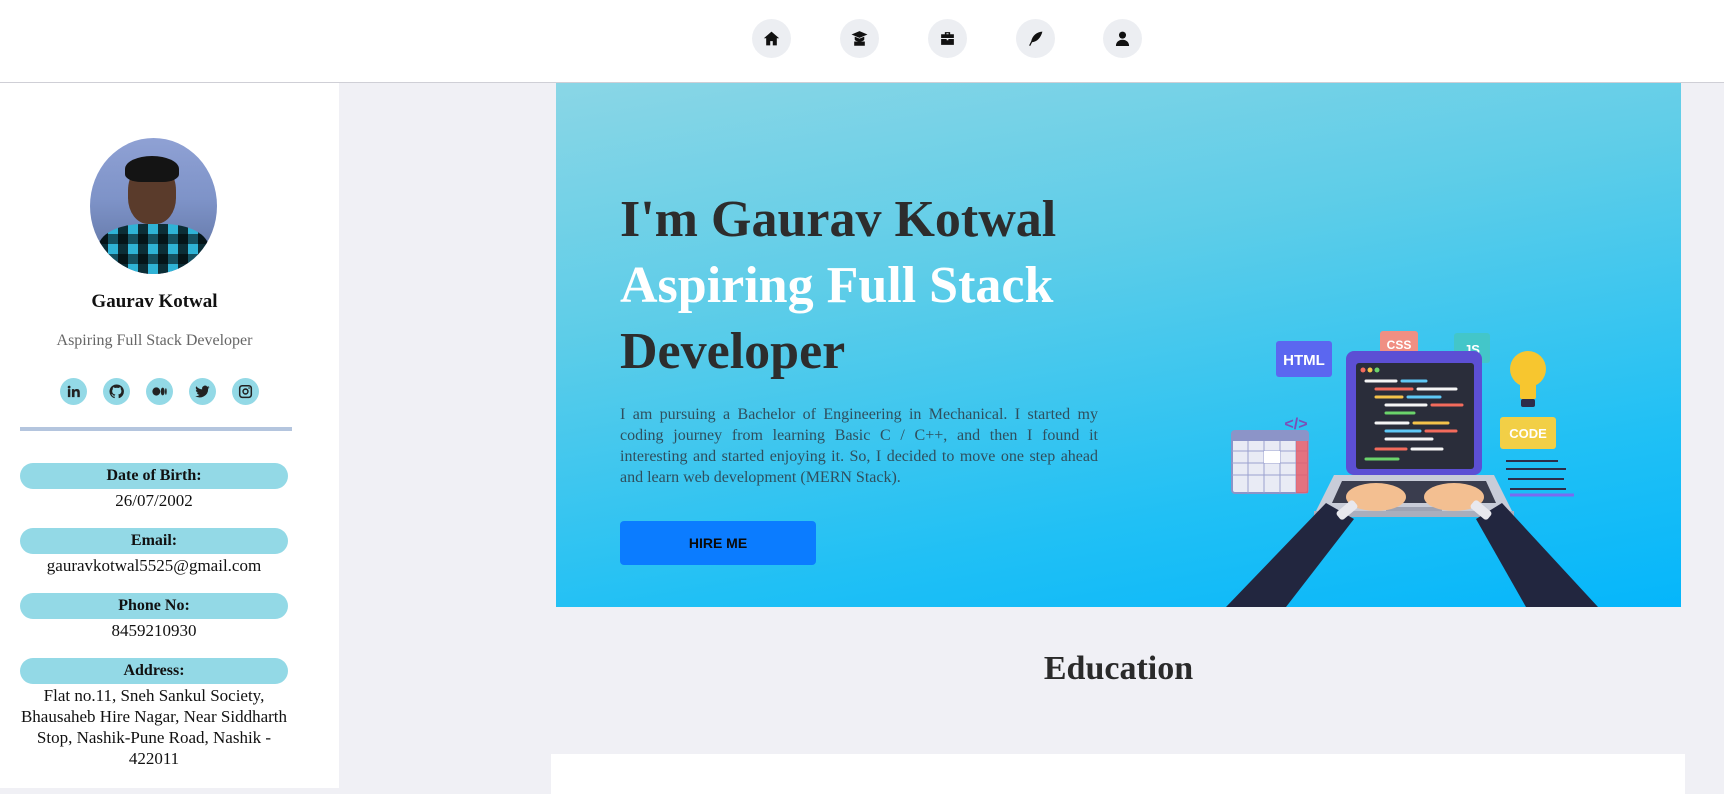  What do you see at coordinates (154, 340) in the screenshot?
I see `profile-role: Aspiring Full Stack Developer` at bounding box center [154, 340].